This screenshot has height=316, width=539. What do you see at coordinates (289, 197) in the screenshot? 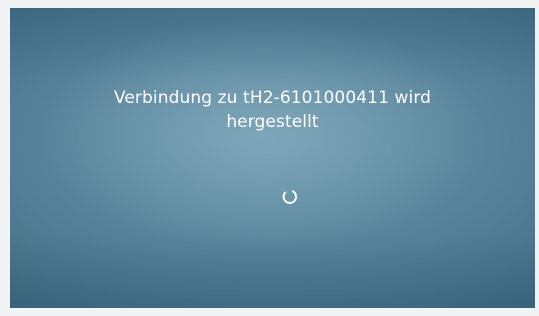
I see `loading-spinner-icon` at bounding box center [289, 197].